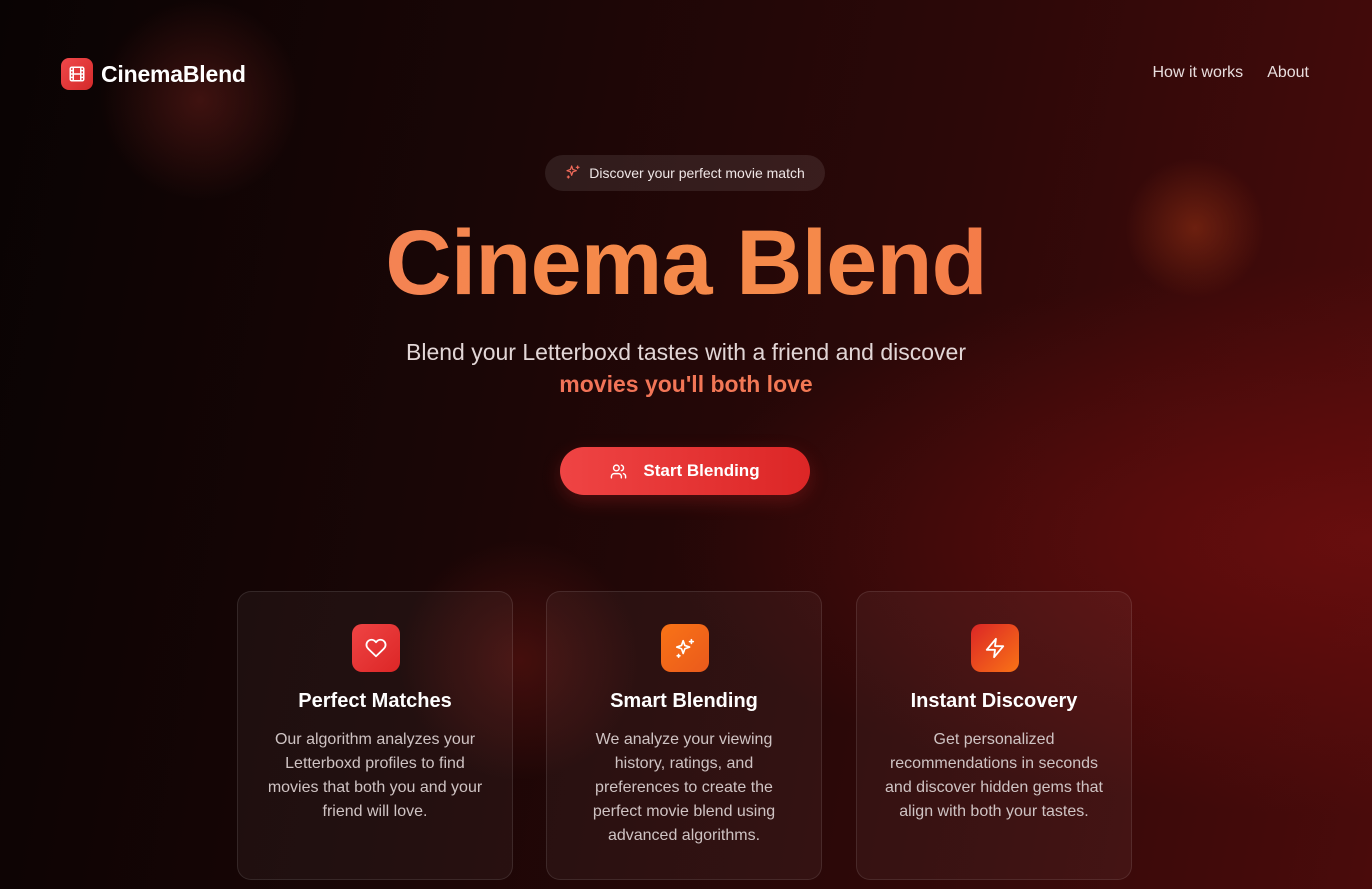 This screenshot has height=889, width=1372. I want to click on brand-logo: CinemaBlend, so click(153, 74).